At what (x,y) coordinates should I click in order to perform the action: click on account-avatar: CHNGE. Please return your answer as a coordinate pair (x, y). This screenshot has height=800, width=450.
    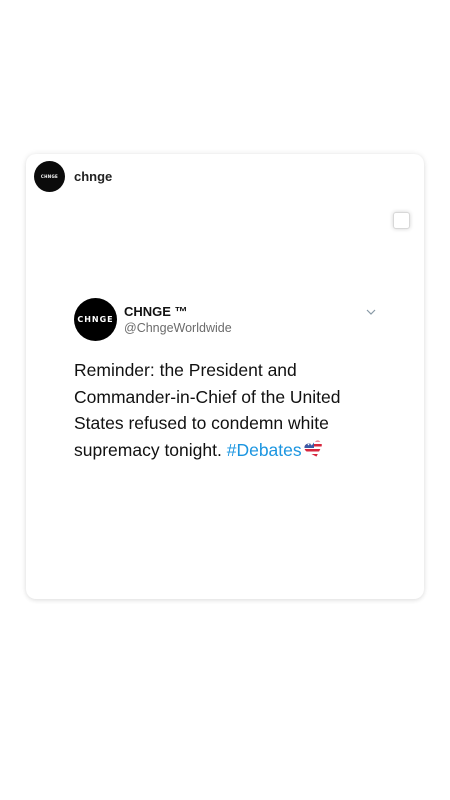
    Looking at the image, I should click on (49, 176).